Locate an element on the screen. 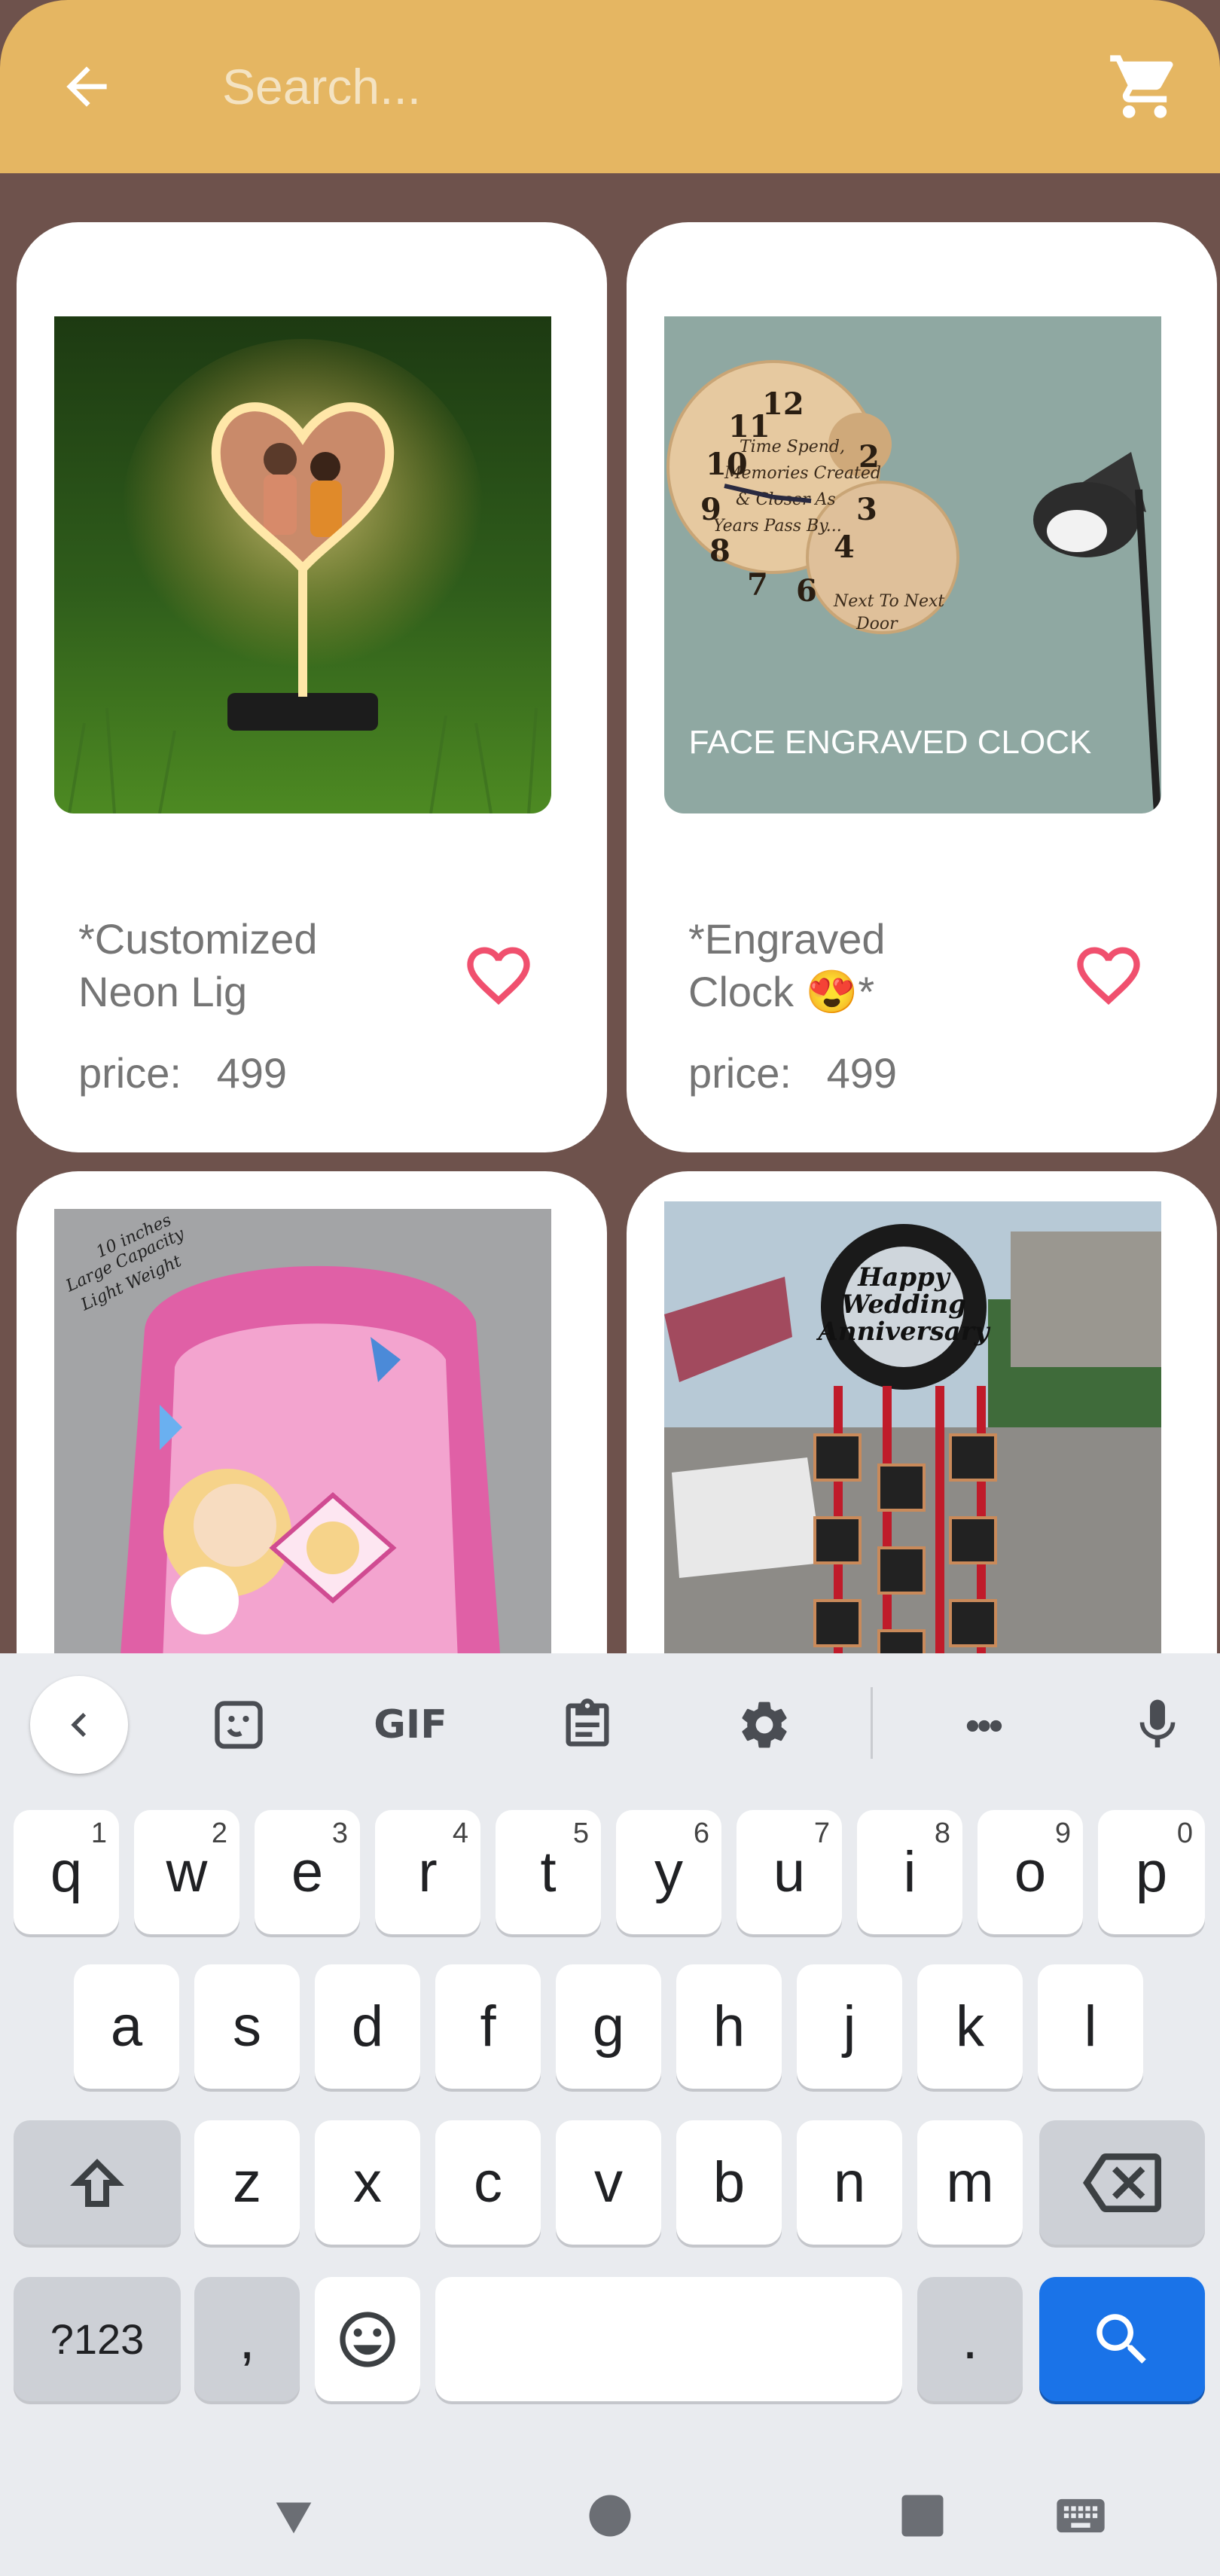  neon-heart-photo is located at coordinates (302, 565).